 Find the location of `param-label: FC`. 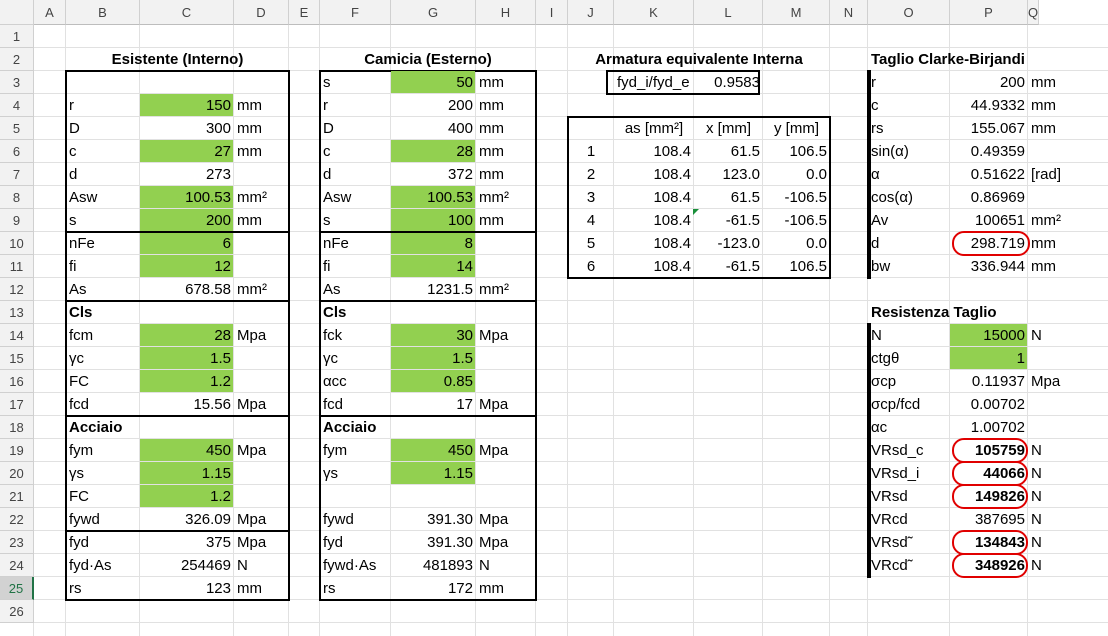

param-label: FC is located at coordinates (79, 496).